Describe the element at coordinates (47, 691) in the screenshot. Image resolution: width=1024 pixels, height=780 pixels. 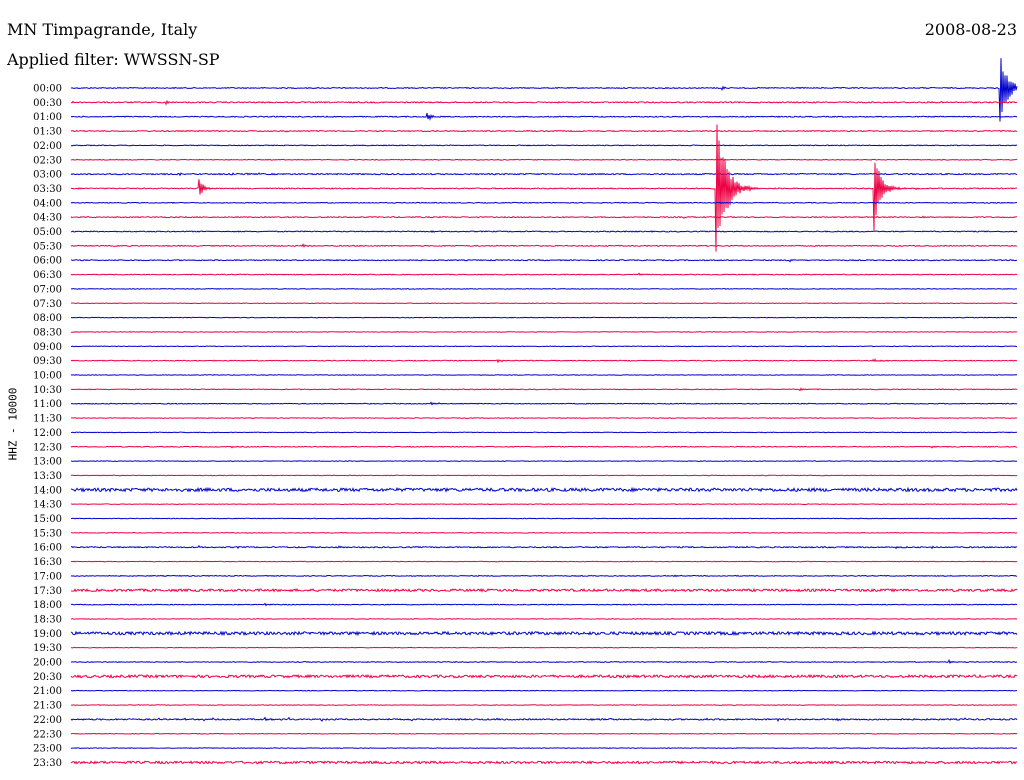
I see `time-label: 21:00` at that location.